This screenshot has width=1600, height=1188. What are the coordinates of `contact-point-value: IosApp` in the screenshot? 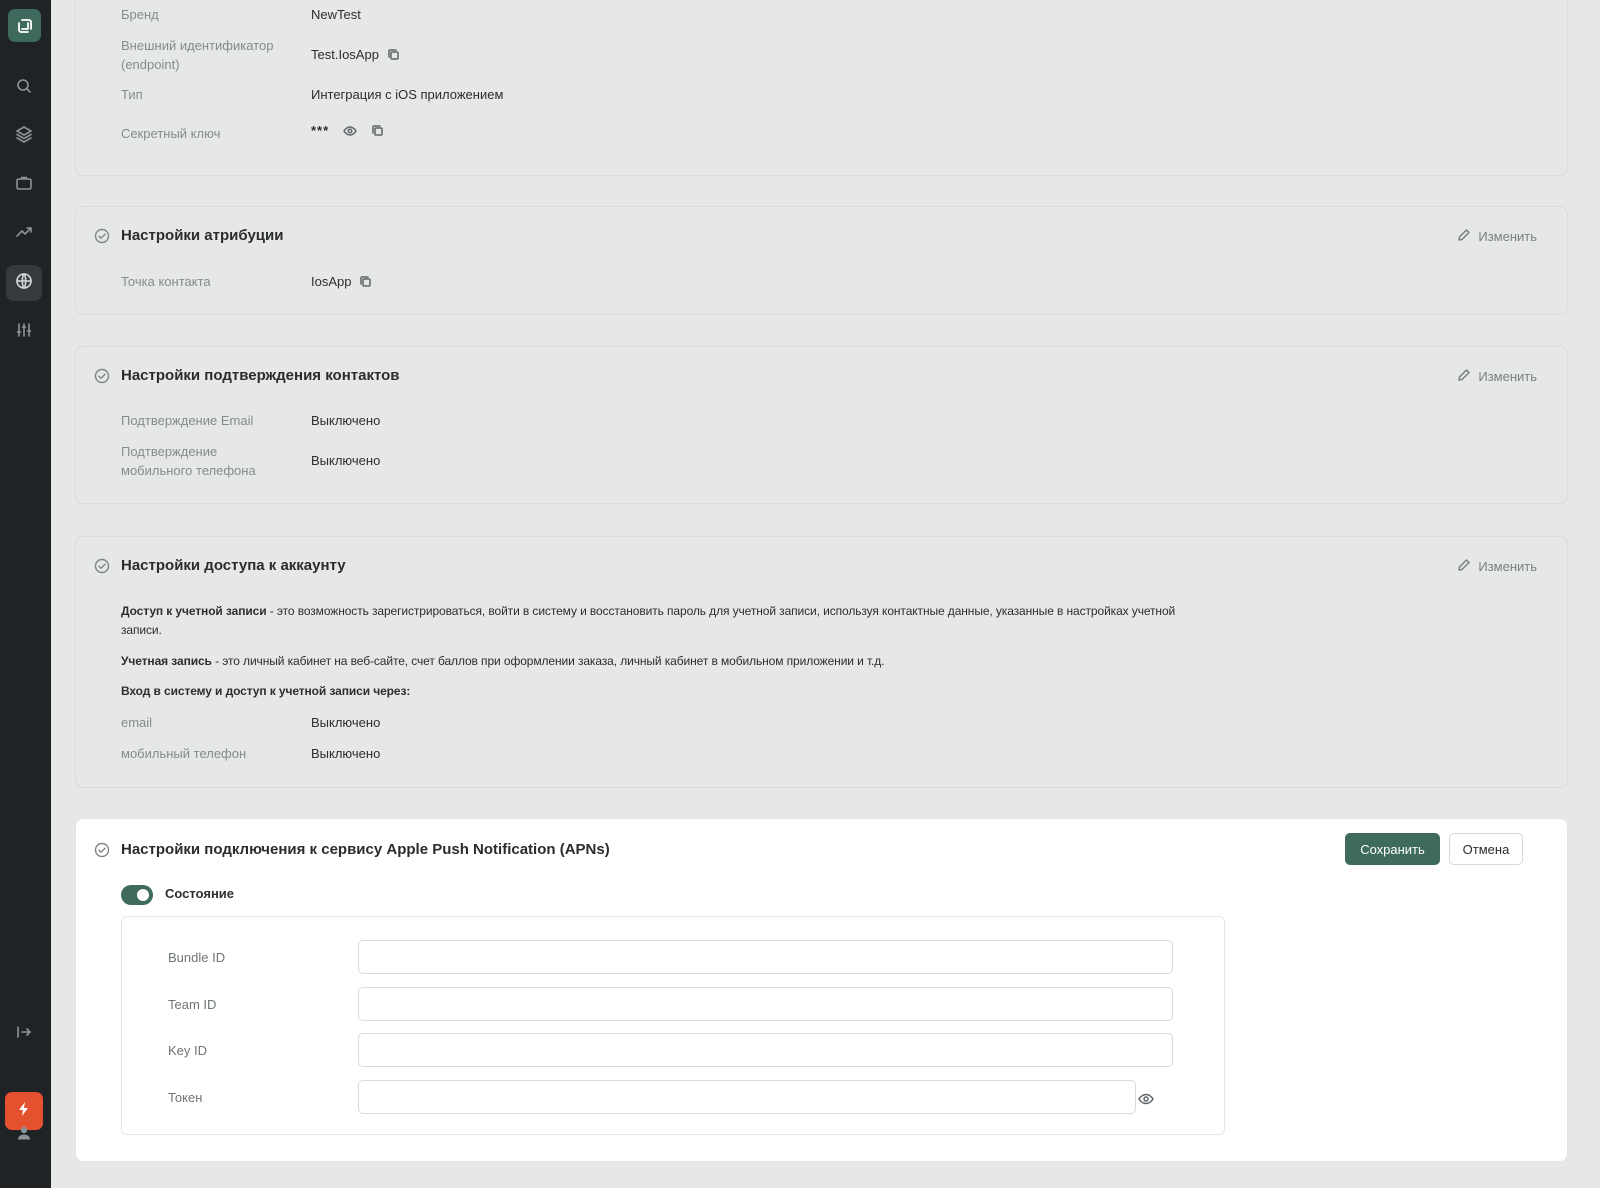 It's located at (341, 281).